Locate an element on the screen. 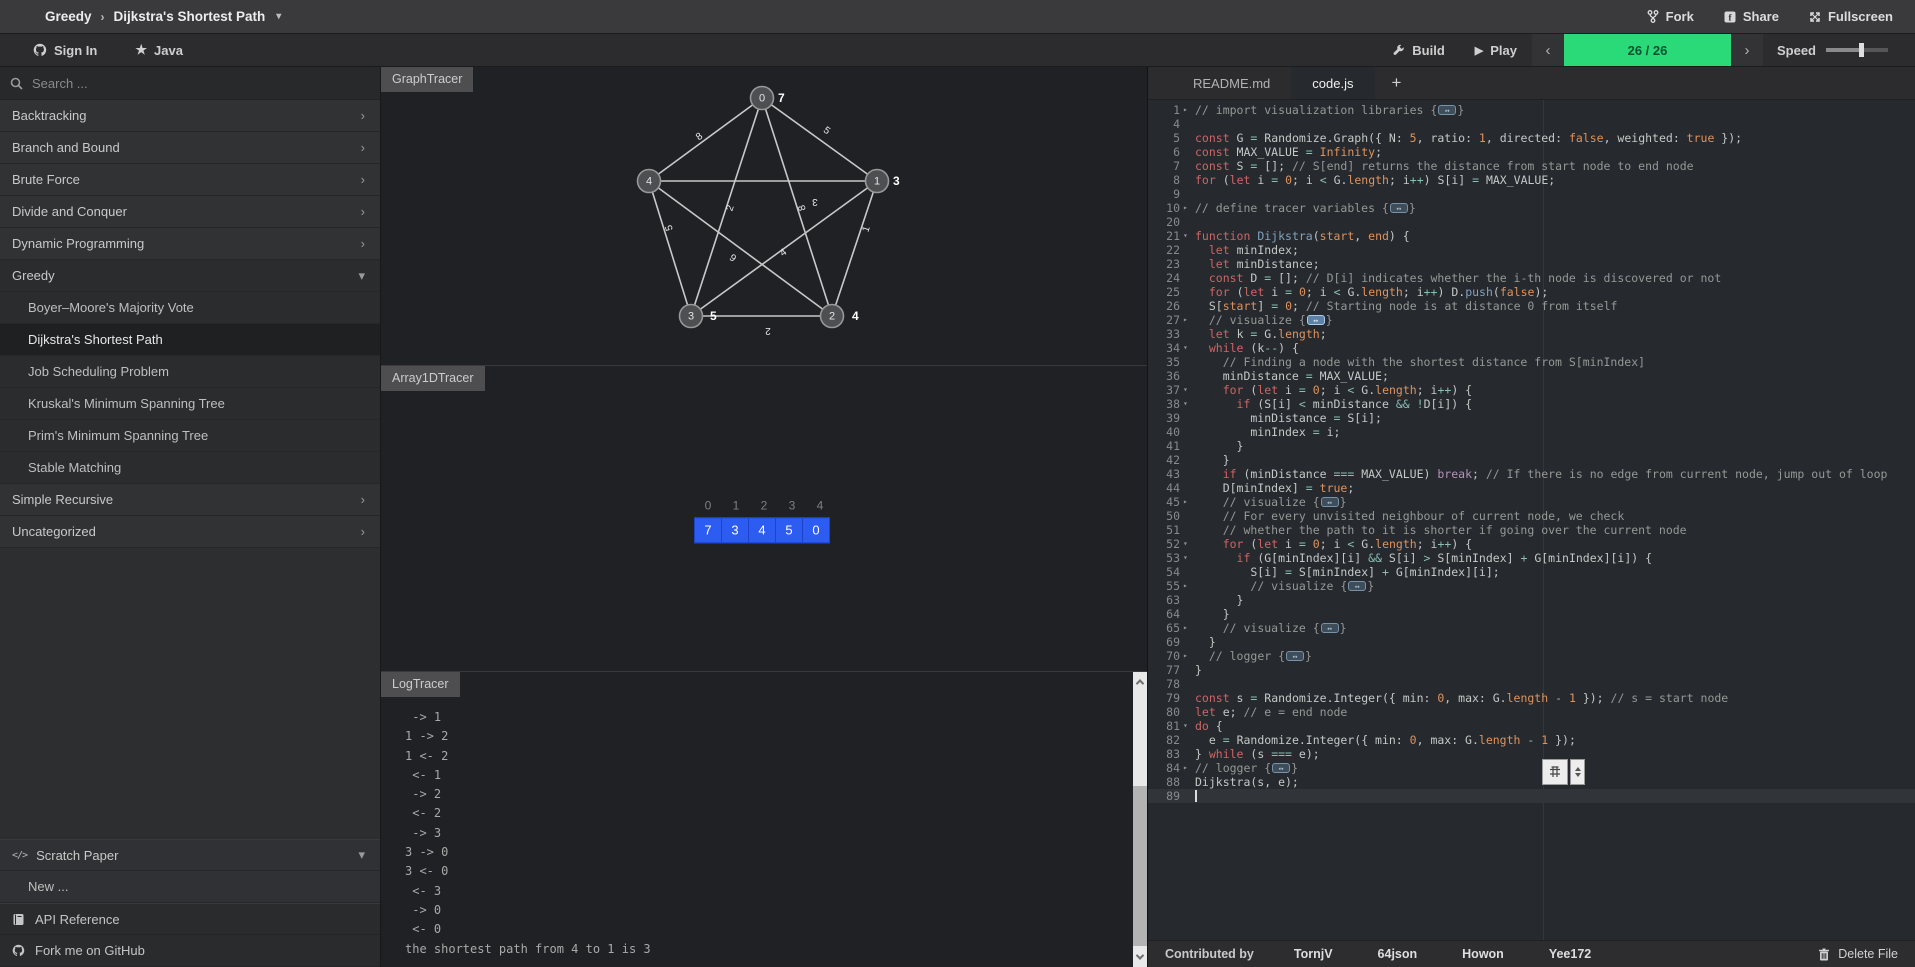 Image resolution: width=1915 pixels, height=967 pixels. ime-spinner is located at coordinates (1577, 772).